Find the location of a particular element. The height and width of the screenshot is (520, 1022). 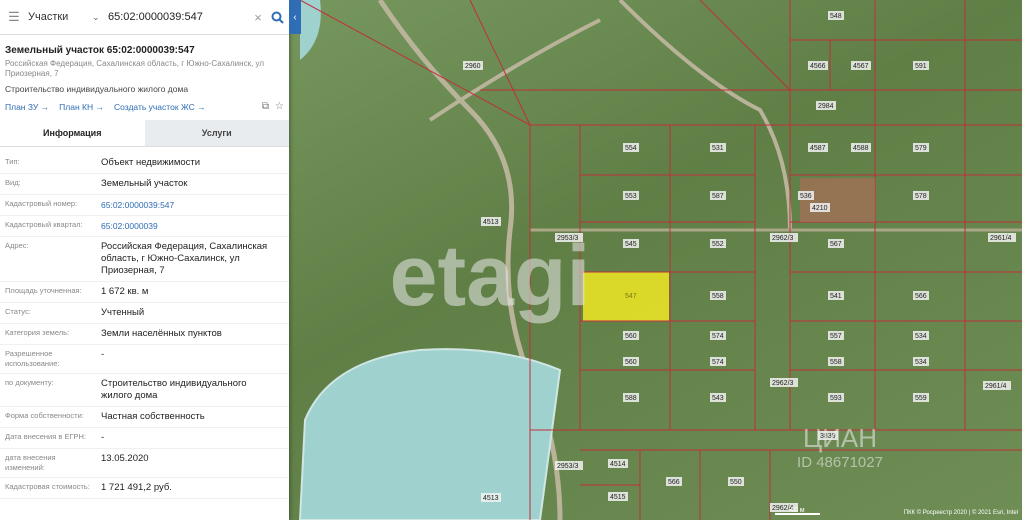

address-line-2: Приозерная, 7 is located at coordinates (32, 73).